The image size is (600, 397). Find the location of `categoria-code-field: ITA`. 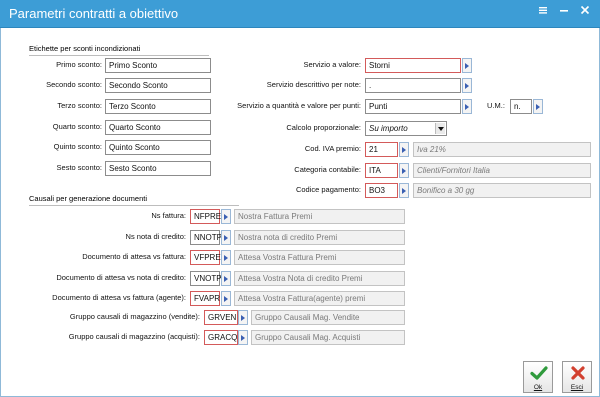

categoria-code-field: ITA is located at coordinates (381, 170).